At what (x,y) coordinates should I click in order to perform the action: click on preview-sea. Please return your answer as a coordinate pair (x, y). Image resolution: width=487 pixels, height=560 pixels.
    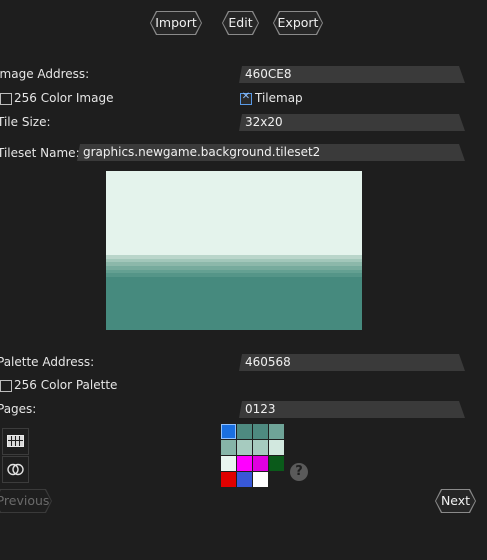
    Looking at the image, I should click on (234, 303).